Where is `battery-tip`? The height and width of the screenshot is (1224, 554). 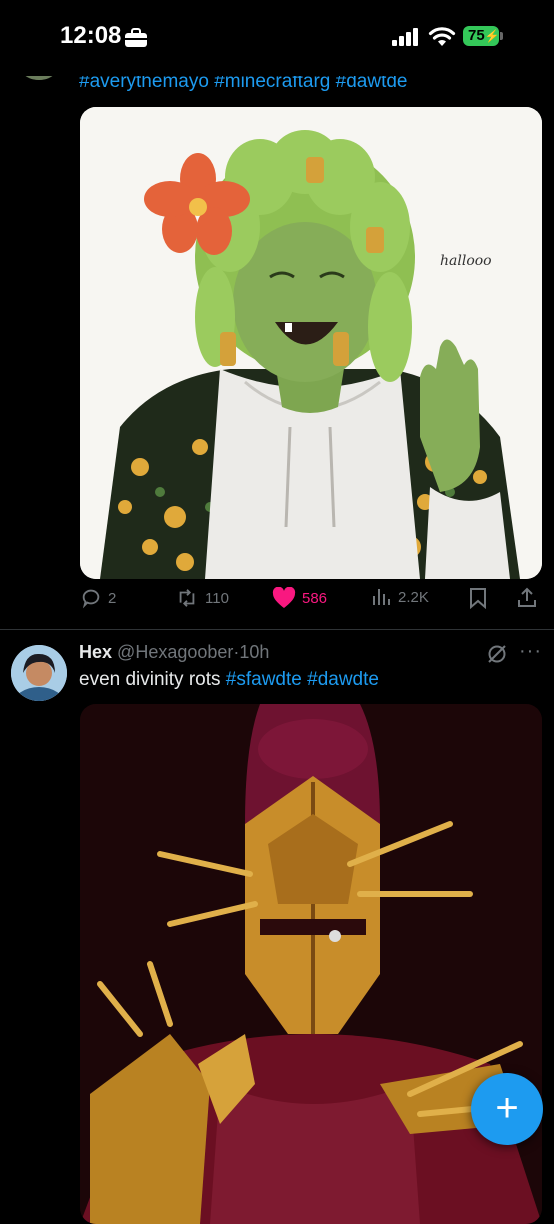 battery-tip is located at coordinates (501, 36).